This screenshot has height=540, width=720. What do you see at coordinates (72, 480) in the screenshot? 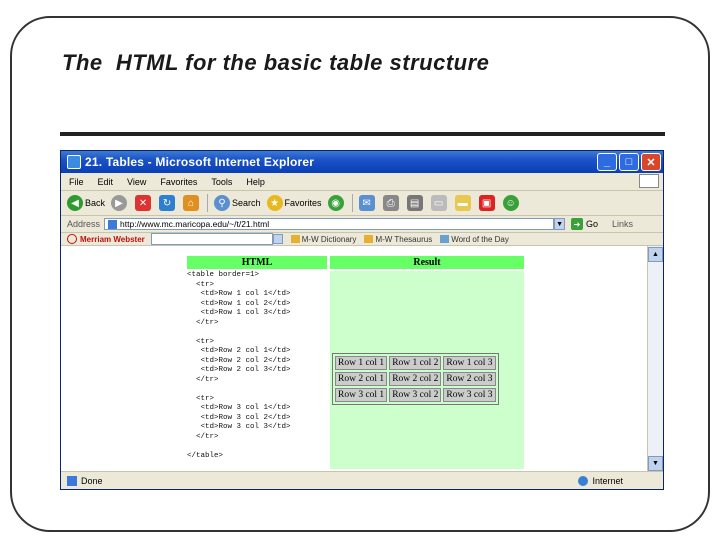
I see `page-done-icon` at bounding box center [72, 480].